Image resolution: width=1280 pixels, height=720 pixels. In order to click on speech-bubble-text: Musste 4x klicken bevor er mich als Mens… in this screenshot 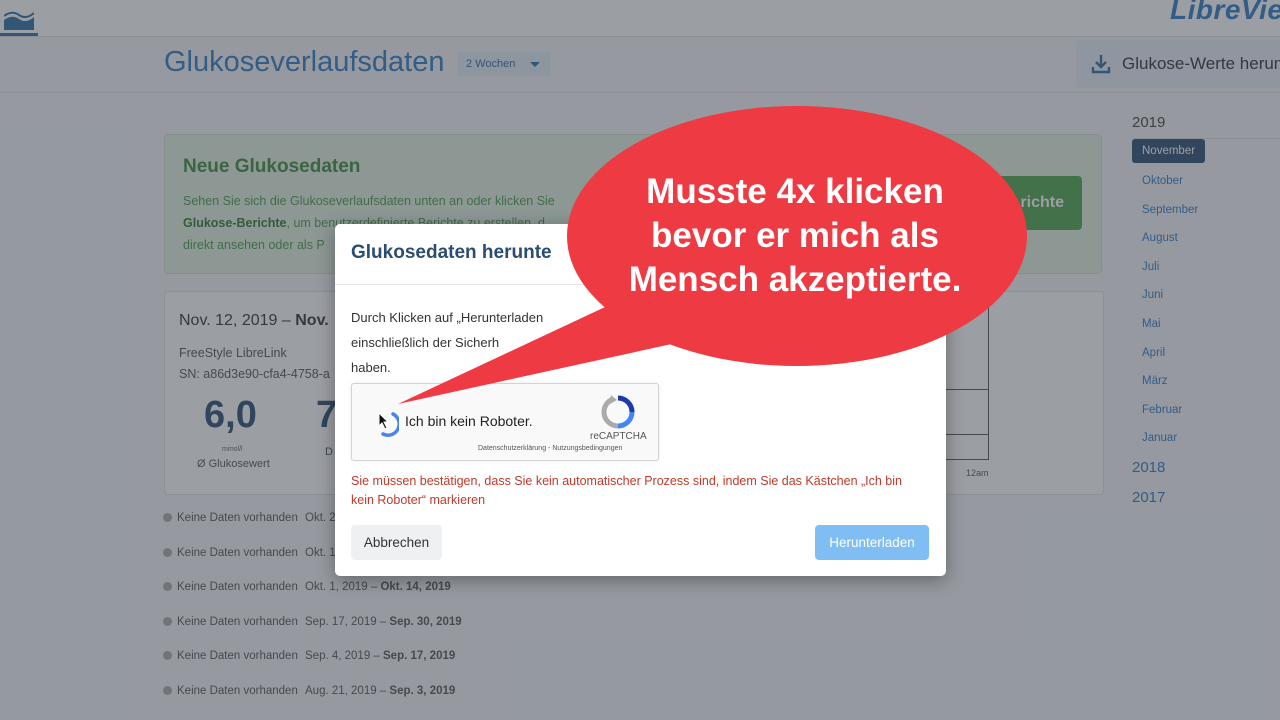, I will do `click(795, 235)`.